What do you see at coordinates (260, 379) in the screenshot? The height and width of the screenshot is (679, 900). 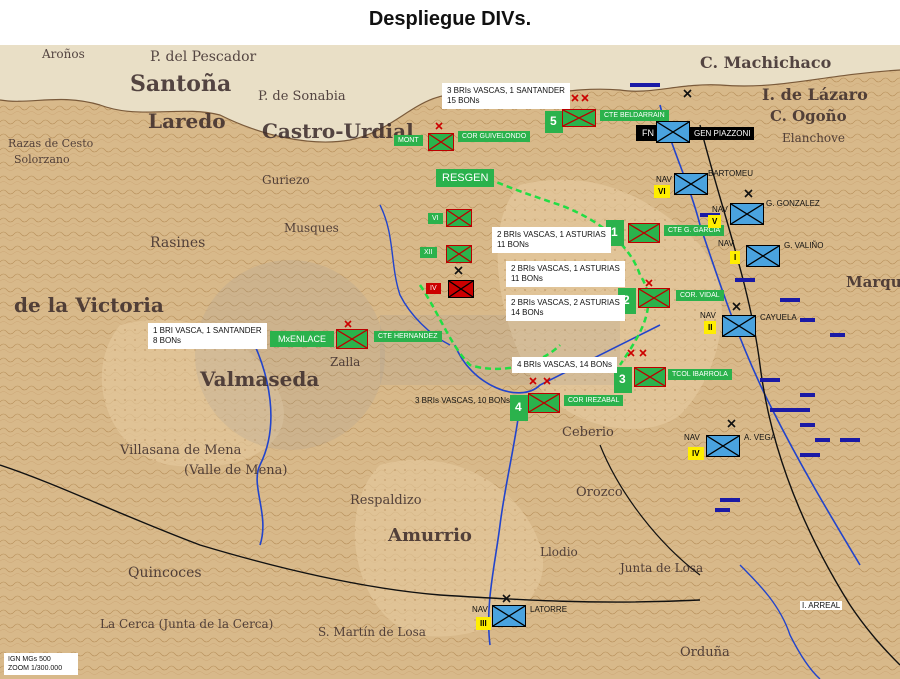 I see `place-valmaseda: Valmaseda` at bounding box center [260, 379].